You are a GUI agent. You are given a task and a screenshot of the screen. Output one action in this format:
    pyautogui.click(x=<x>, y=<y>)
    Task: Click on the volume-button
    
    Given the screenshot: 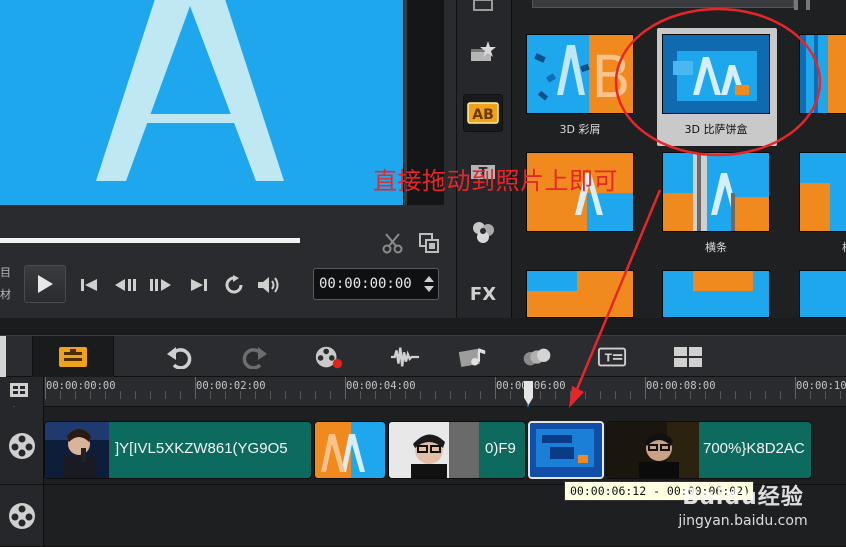 What is the action you would take?
    pyautogui.click(x=269, y=285)
    